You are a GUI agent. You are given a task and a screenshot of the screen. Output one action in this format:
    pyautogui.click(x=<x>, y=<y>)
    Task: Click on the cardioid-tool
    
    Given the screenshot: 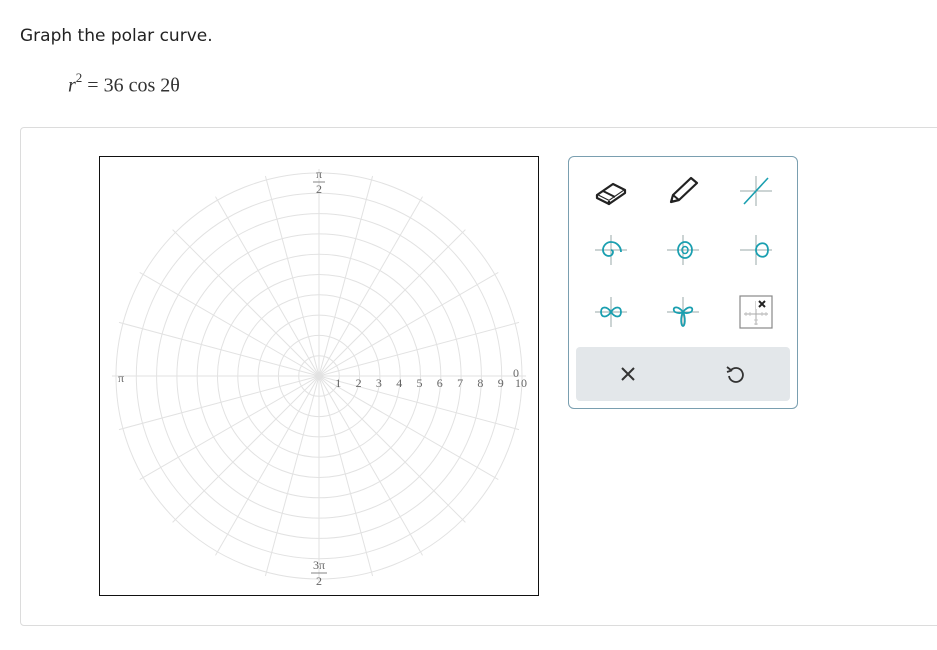 What is the action you would take?
    pyautogui.click(x=756, y=250)
    